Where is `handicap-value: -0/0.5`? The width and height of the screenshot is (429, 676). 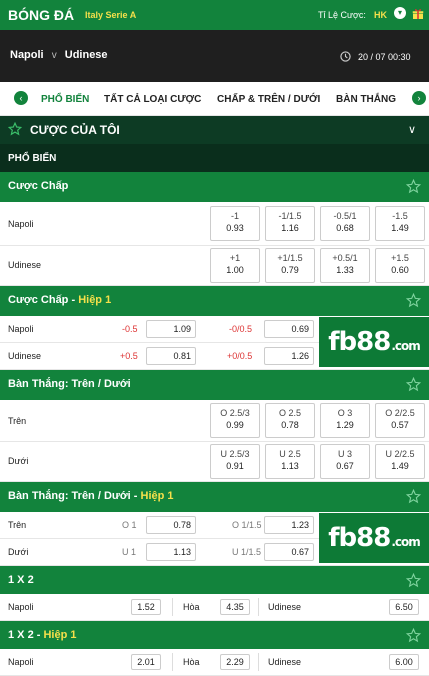 handicap-value: -0/0.5 is located at coordinates (241, 329).